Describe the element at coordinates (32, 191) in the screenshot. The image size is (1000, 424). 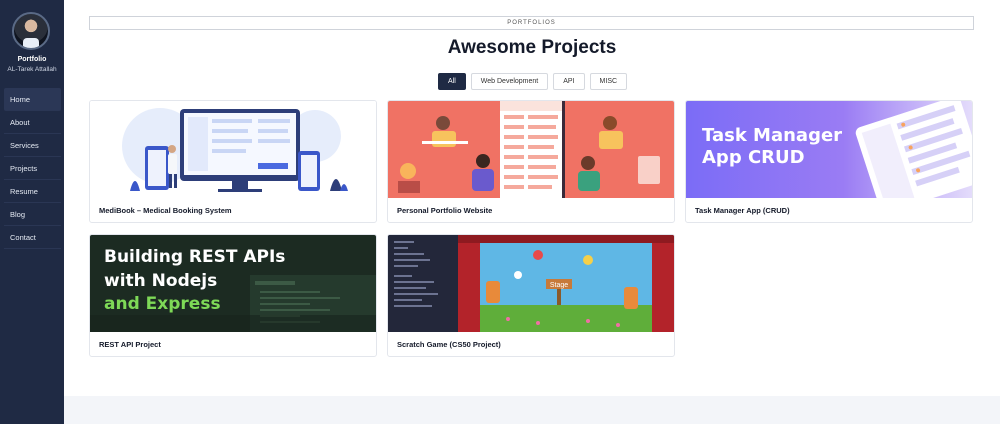
I see `sidebar-item-resume: Resume` at that location.